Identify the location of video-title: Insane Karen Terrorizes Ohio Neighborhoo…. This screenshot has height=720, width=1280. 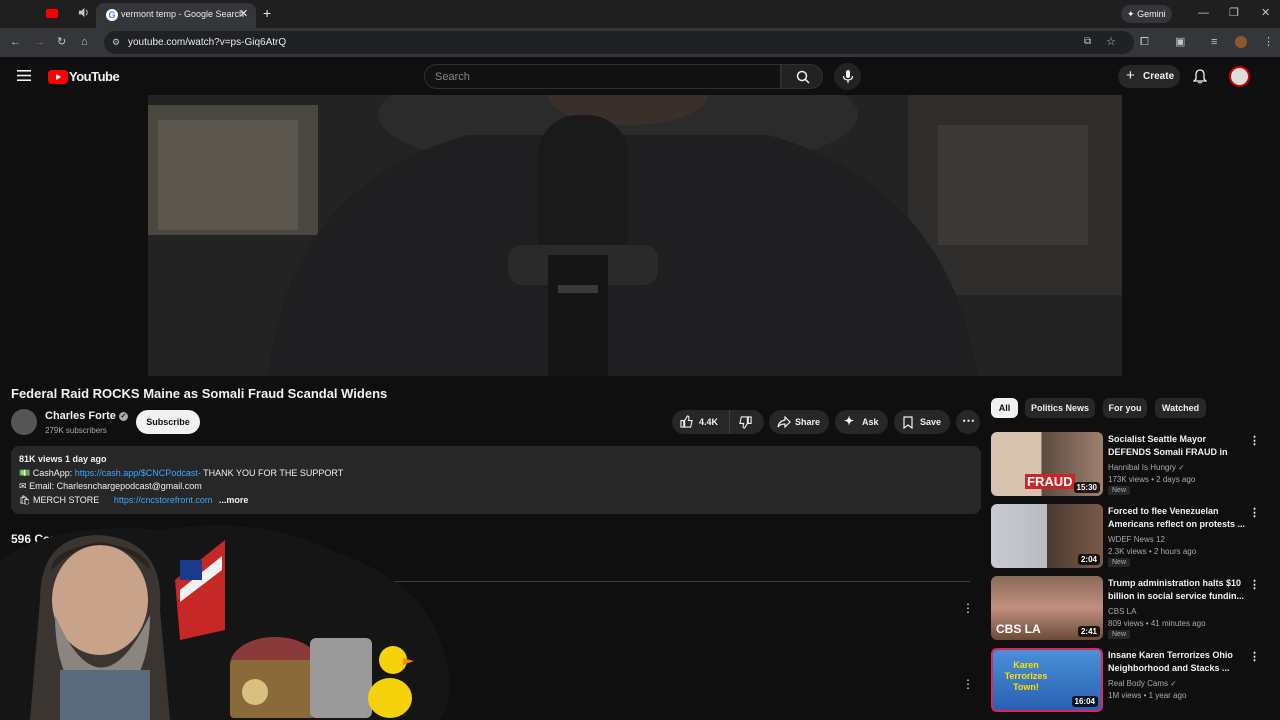
(1178, 662).